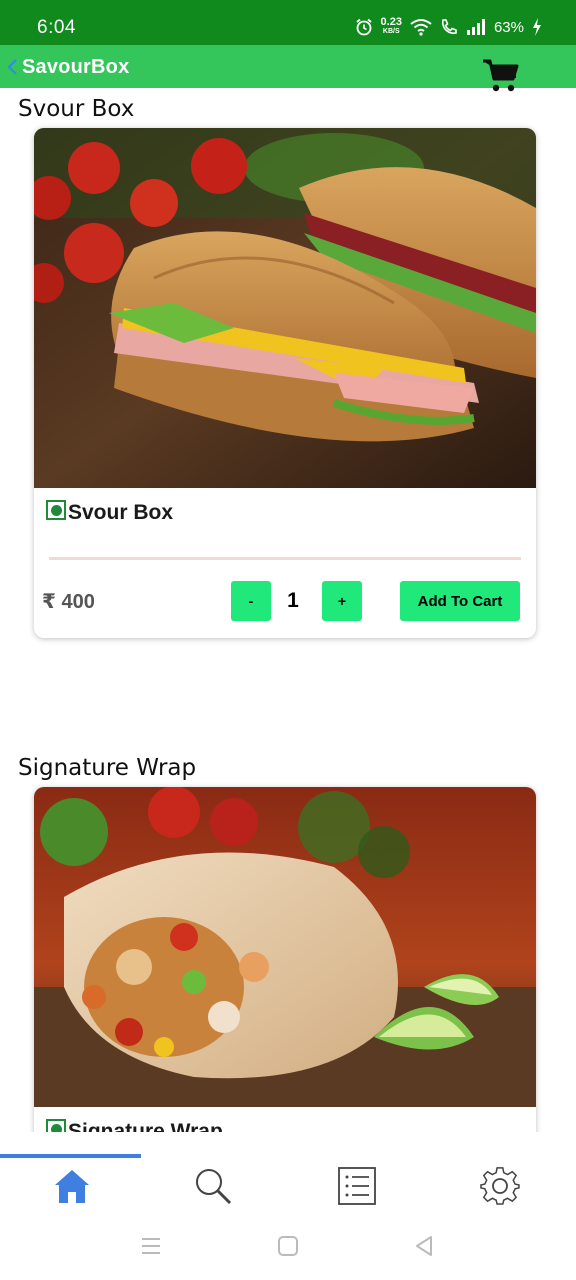  I want to click on nav-list, so click(357, 1186).